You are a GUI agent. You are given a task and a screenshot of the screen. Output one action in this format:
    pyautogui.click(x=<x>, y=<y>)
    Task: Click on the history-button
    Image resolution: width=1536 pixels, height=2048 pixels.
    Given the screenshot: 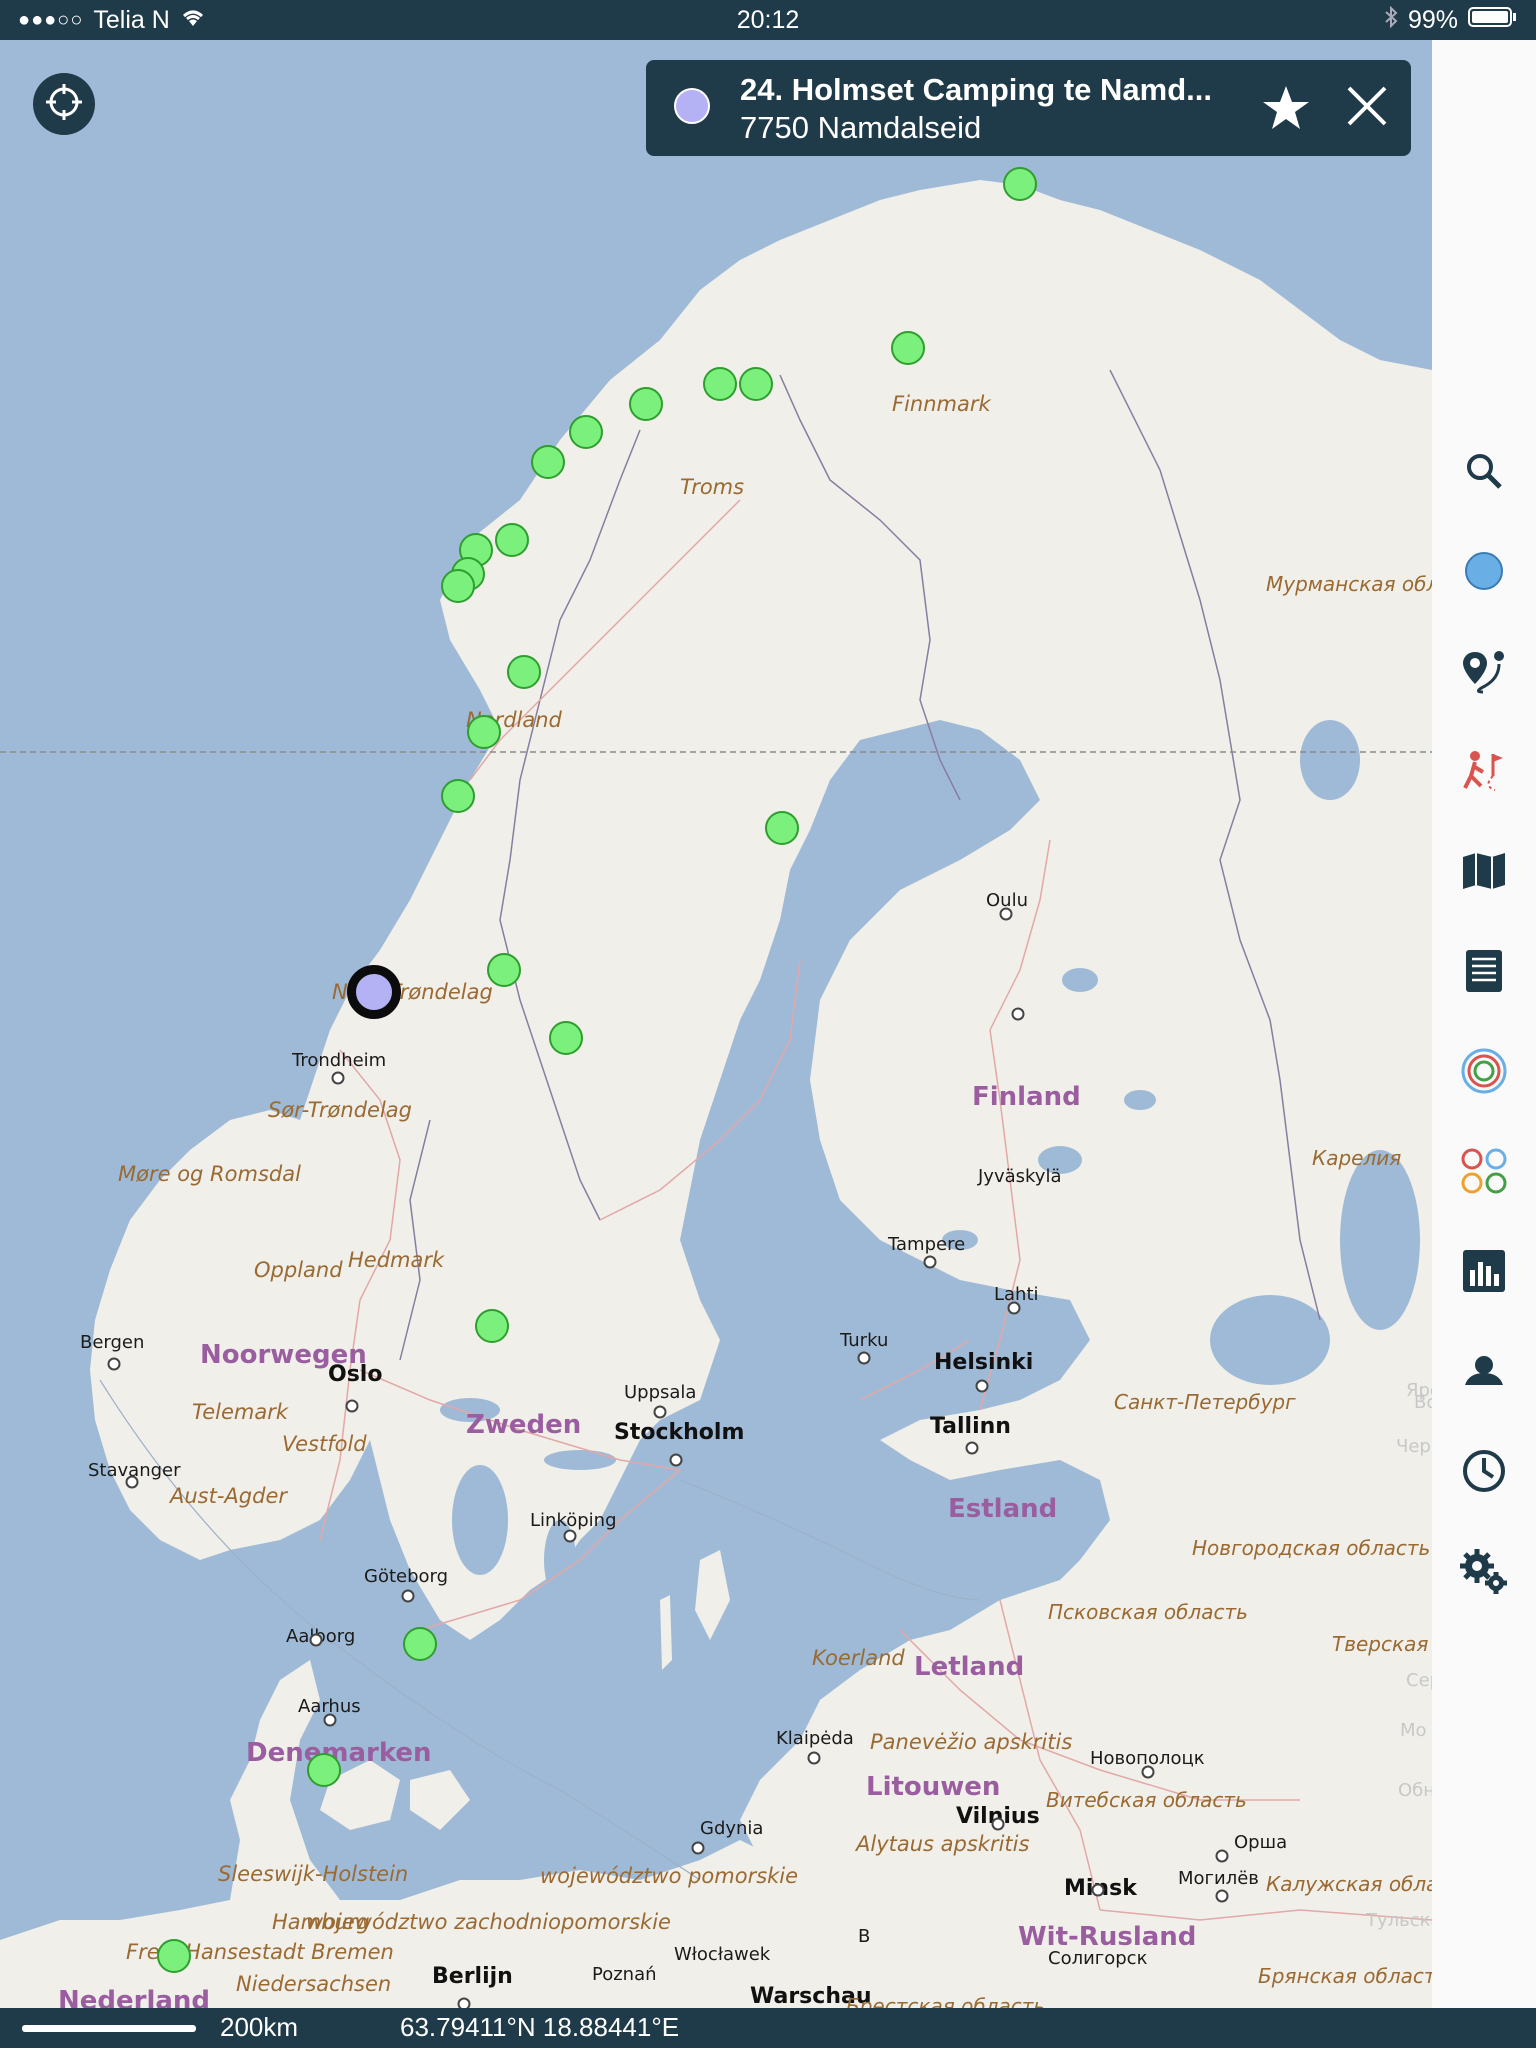 What is the action you would take?
    pyautogui.click(x=1484, y=1473)
    